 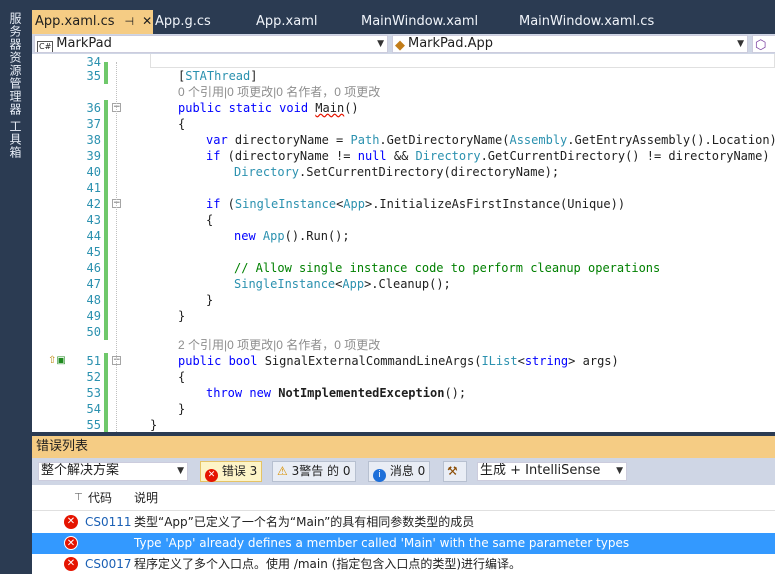 I want to click on column-header-code: 代码, so click(x=100, y=498).